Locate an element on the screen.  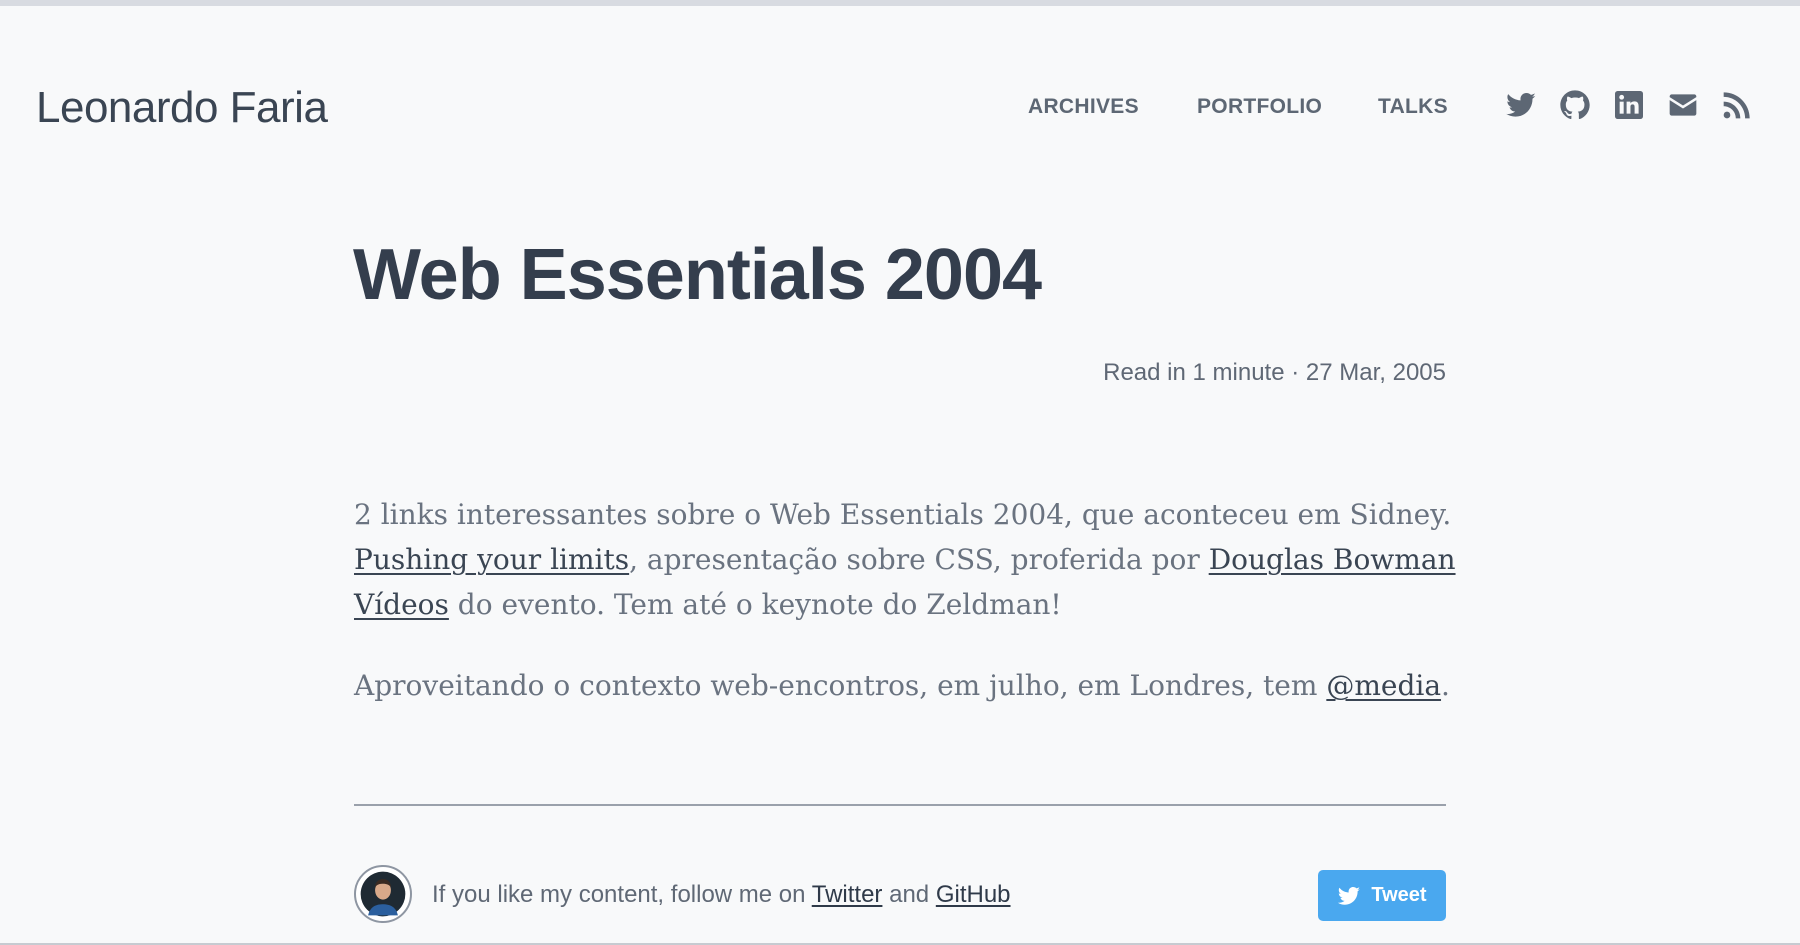
github-link: GitHub is located at coordinates (973, 894).